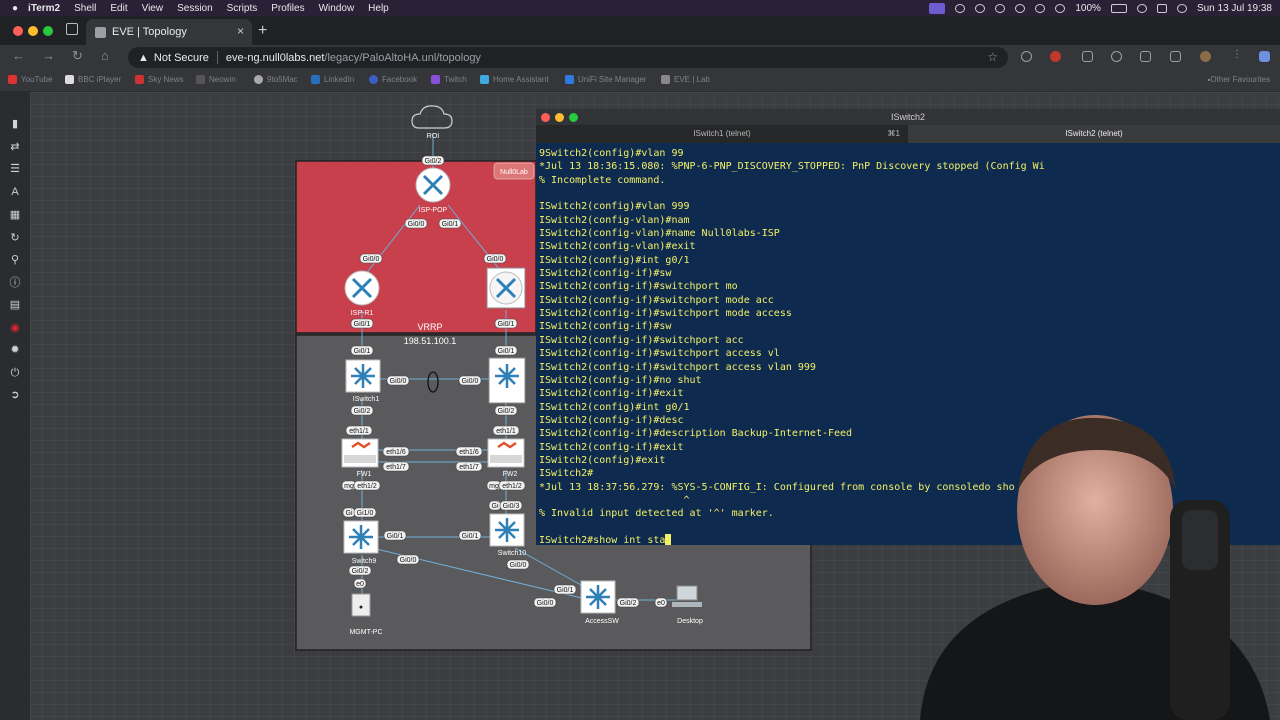 Image resolution: width=1280 pixels, height=720 pixels. Describe the element at coordinates (449, 79) in the screenshot. I see `bookmark-twitch: Twitch` at that location.